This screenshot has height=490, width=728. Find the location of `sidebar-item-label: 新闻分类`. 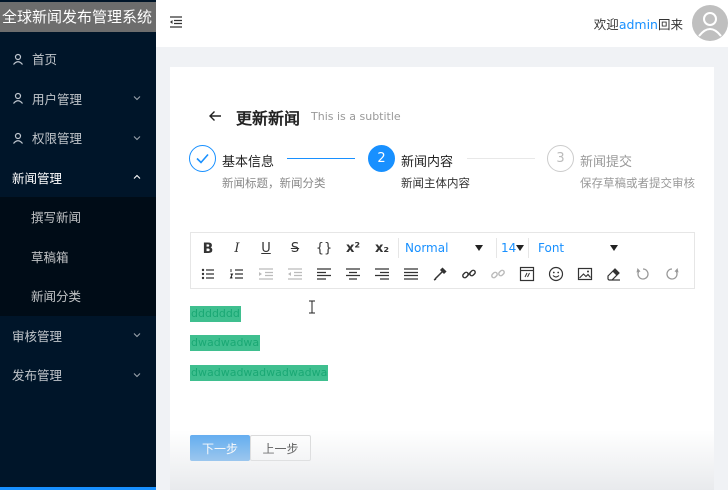

sidebar-item-label: 新闻分类 is located at coordinates (56, 297).